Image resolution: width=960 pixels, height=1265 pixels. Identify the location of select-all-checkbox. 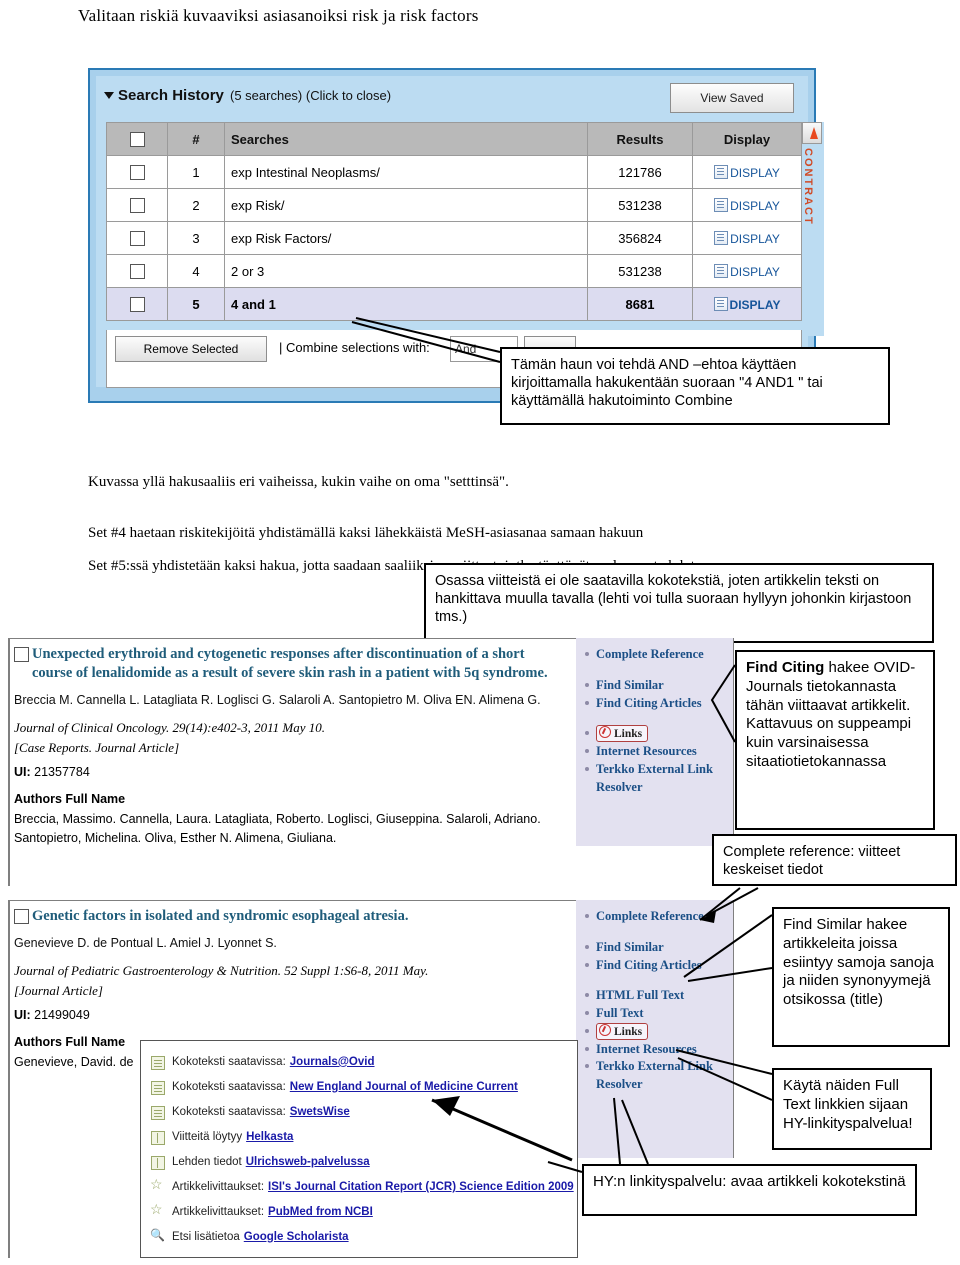
(137, 140).